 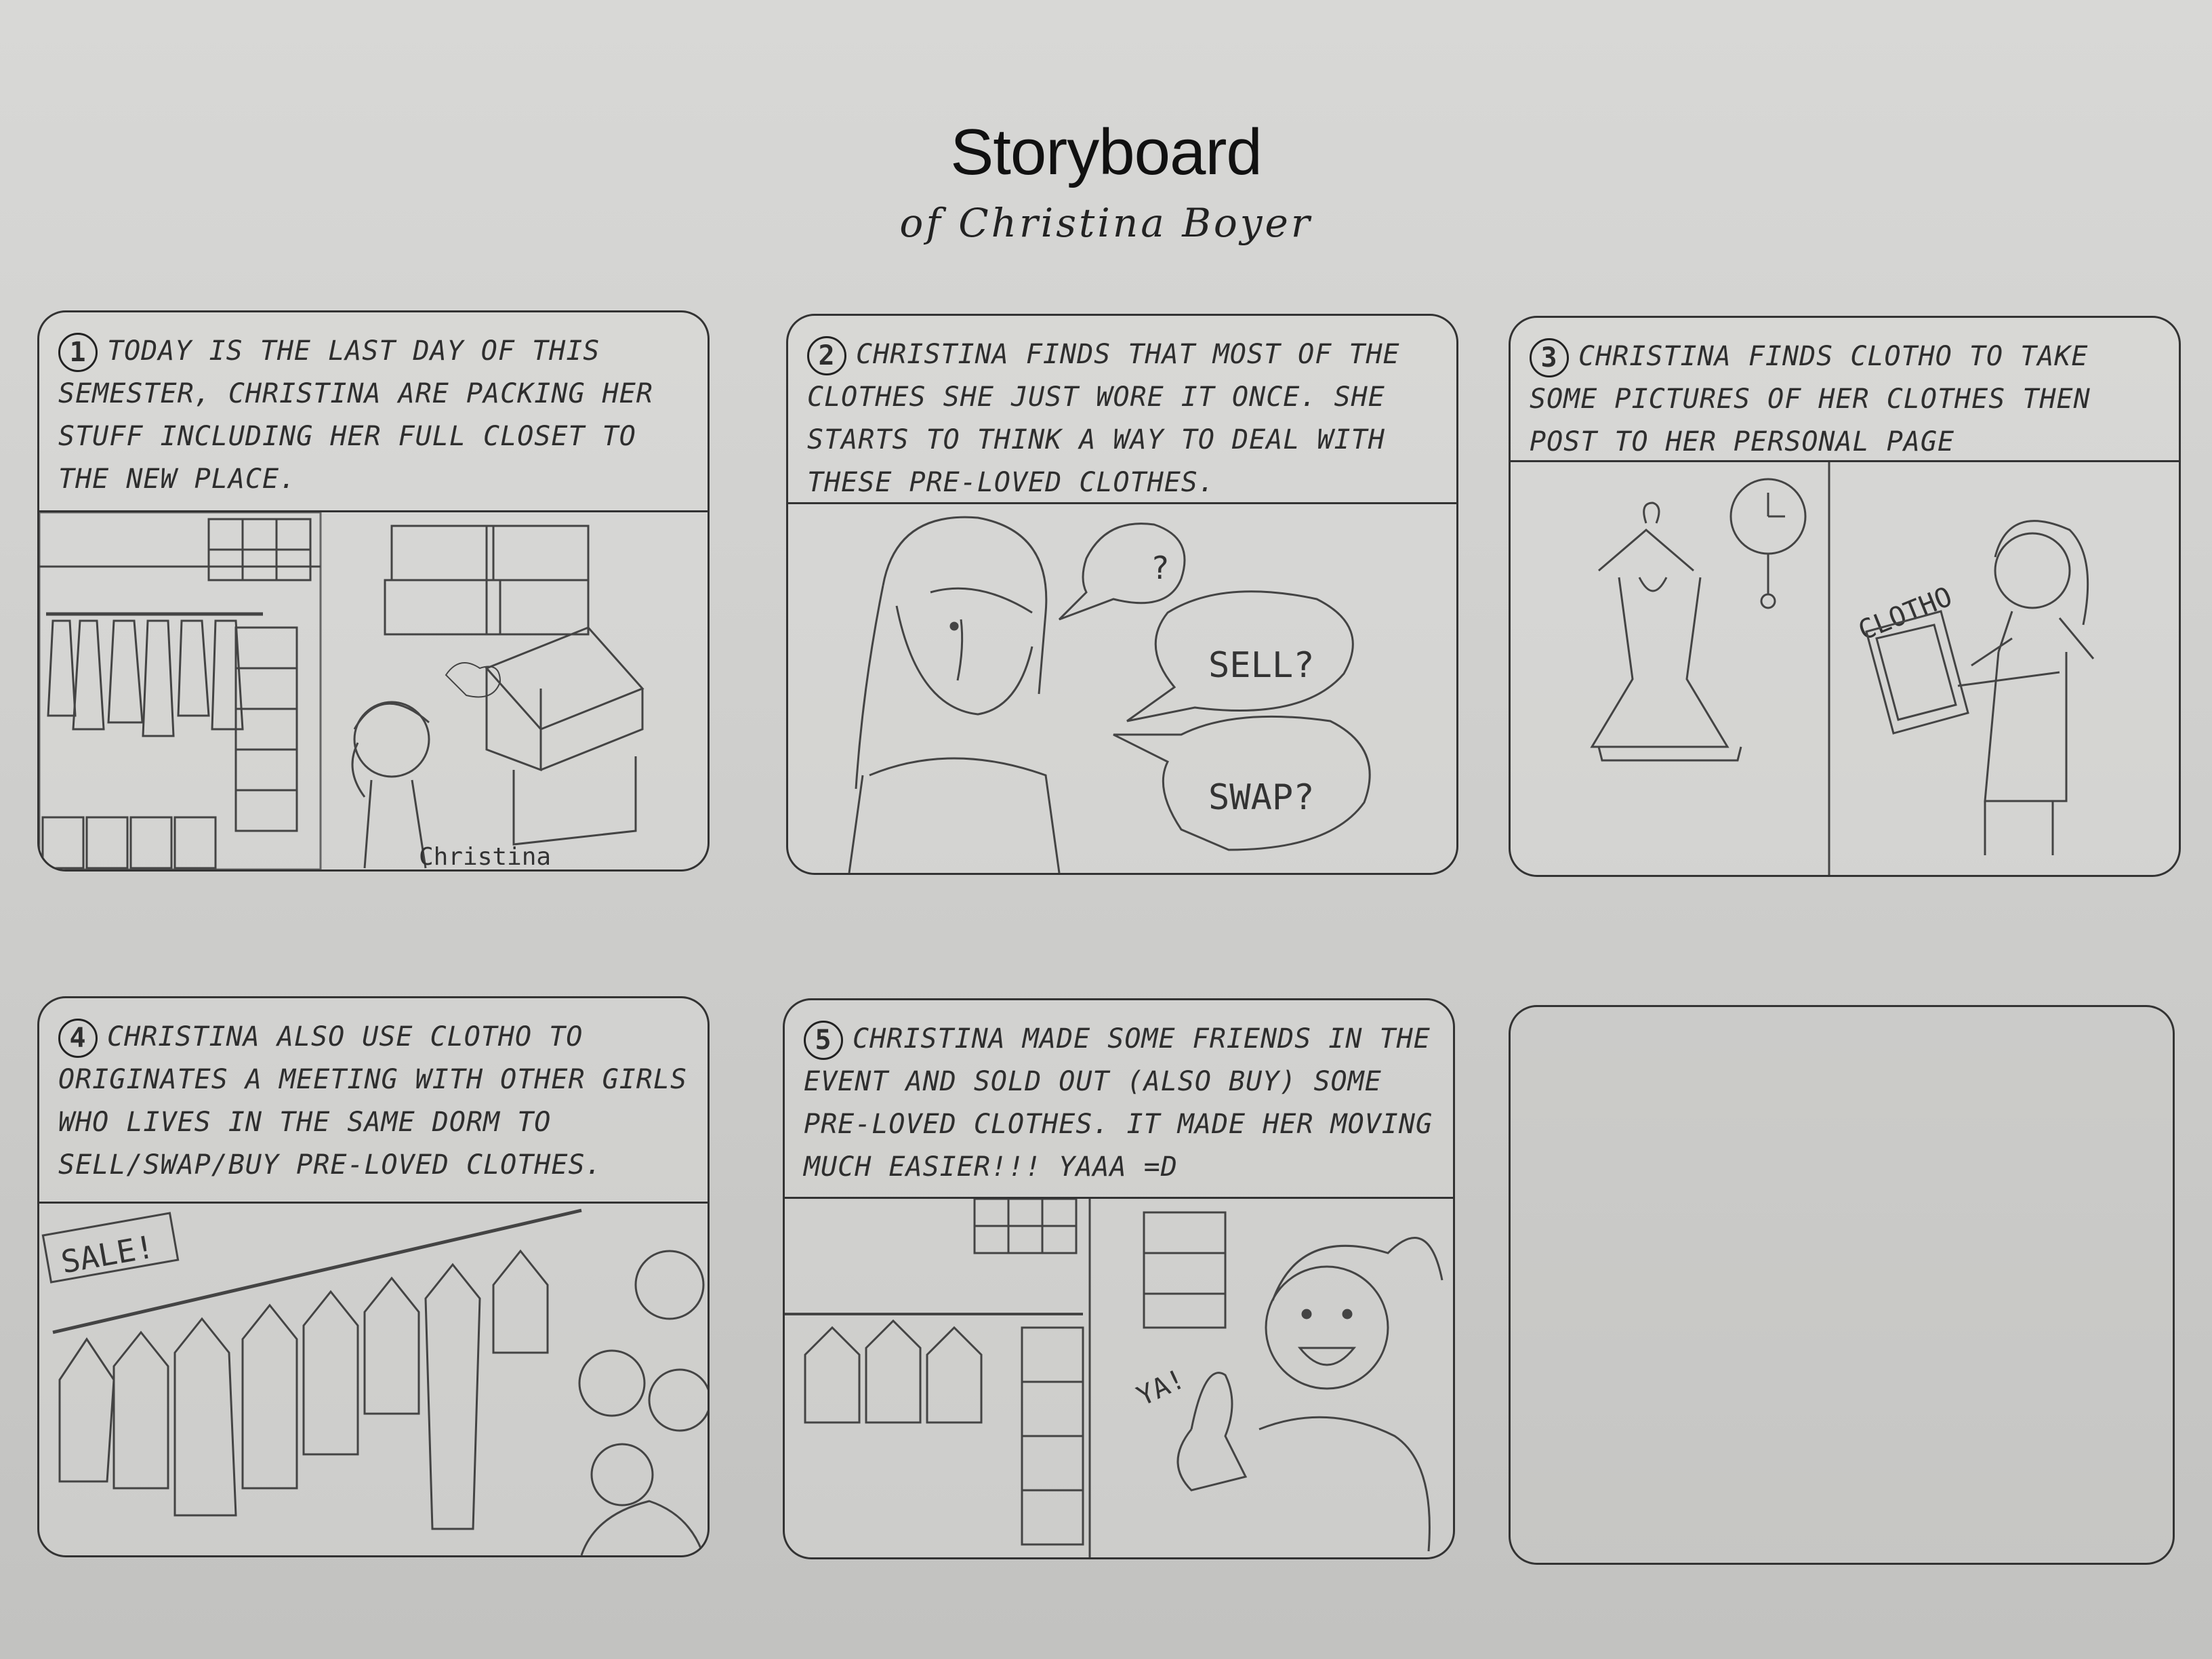 What do you see at coordinates (1119, 1378) in the screenshot?
I see `panel-5-scene: YA!` at bounding box center [1119, 1378].